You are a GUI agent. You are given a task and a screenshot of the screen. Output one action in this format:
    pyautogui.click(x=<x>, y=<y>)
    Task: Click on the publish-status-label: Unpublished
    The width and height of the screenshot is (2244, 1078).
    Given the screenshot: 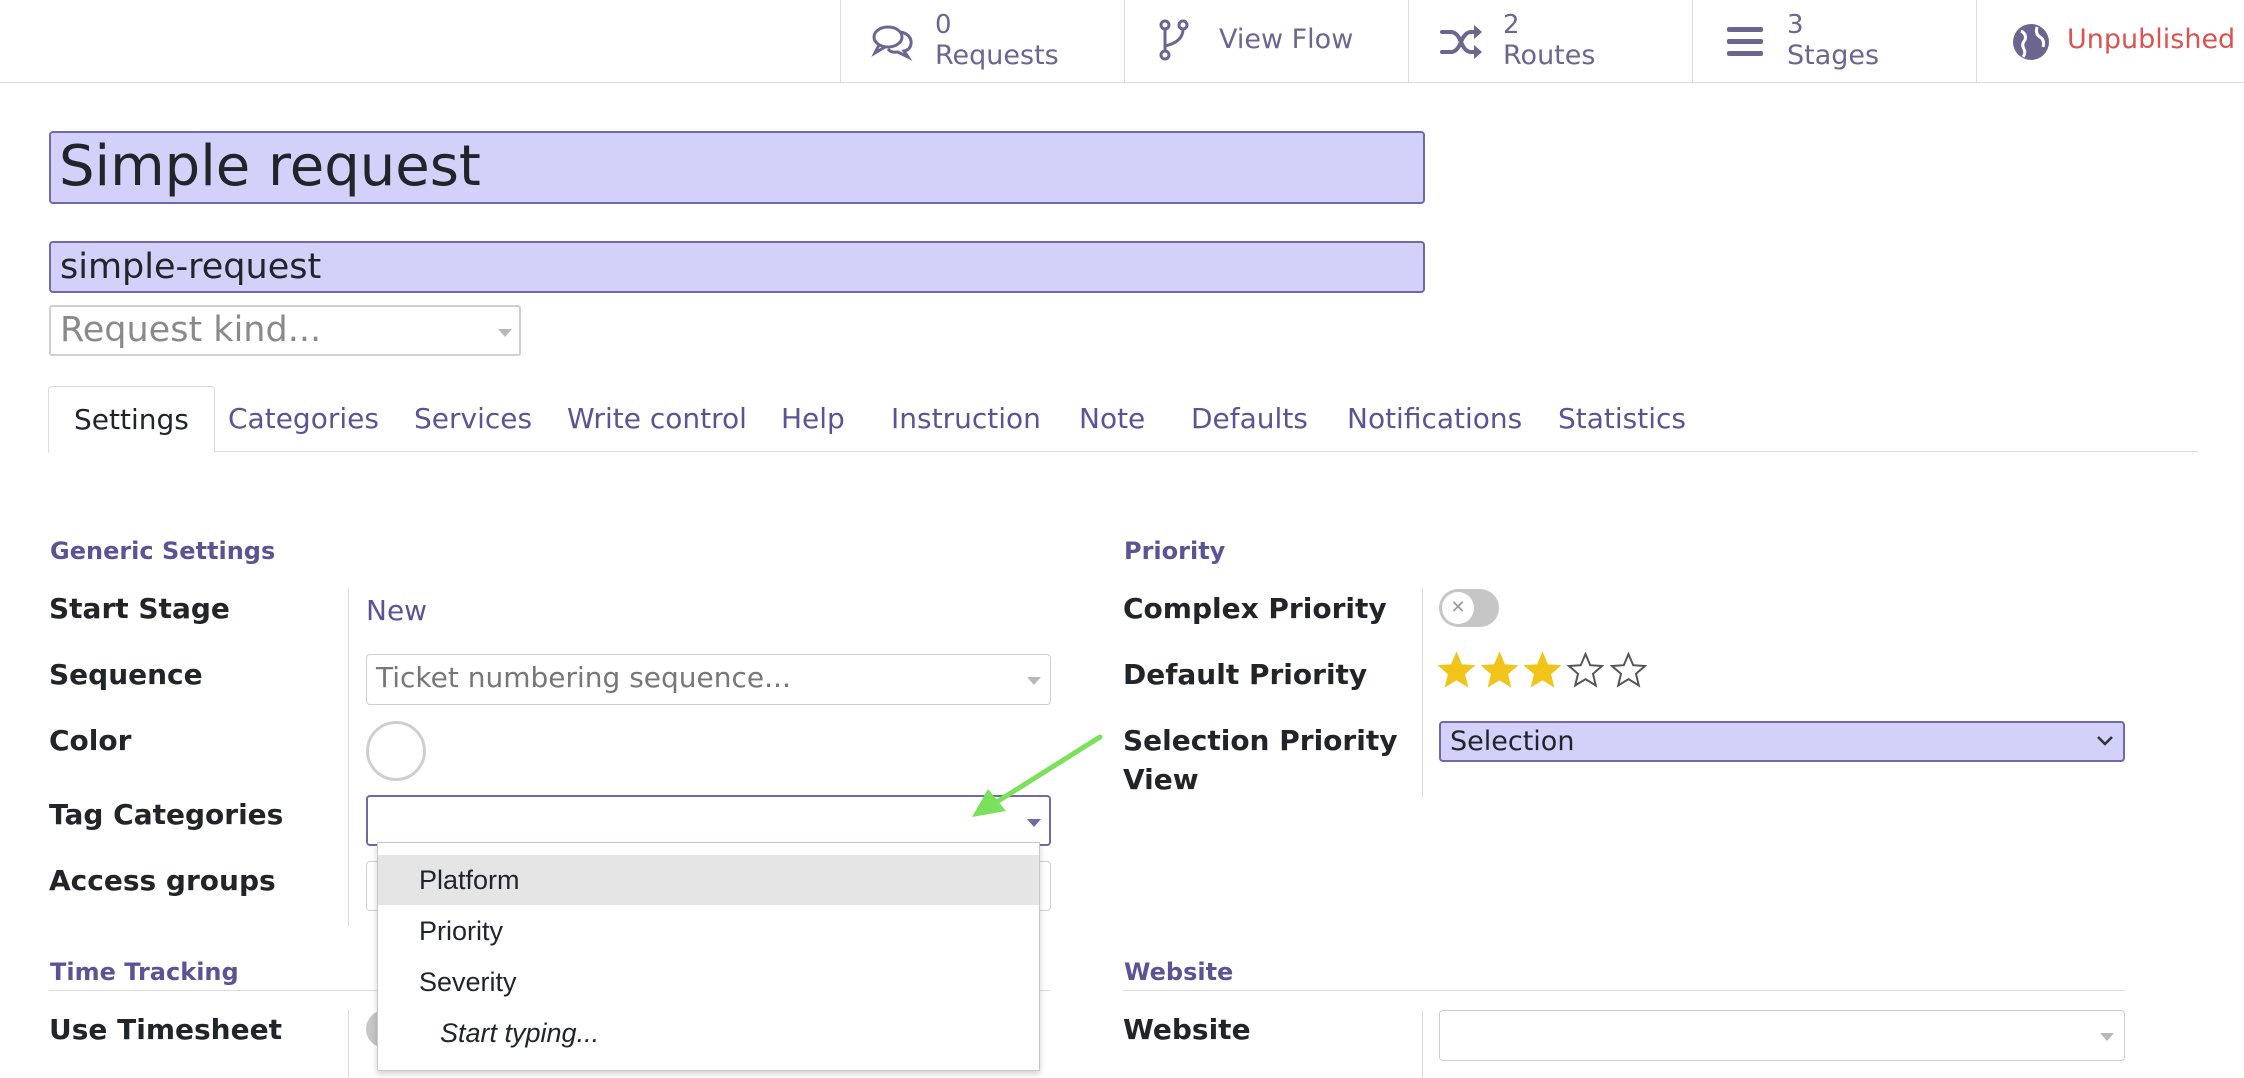 What is the action you would take?
    pyautogui.click(x=2151, y=39)
    